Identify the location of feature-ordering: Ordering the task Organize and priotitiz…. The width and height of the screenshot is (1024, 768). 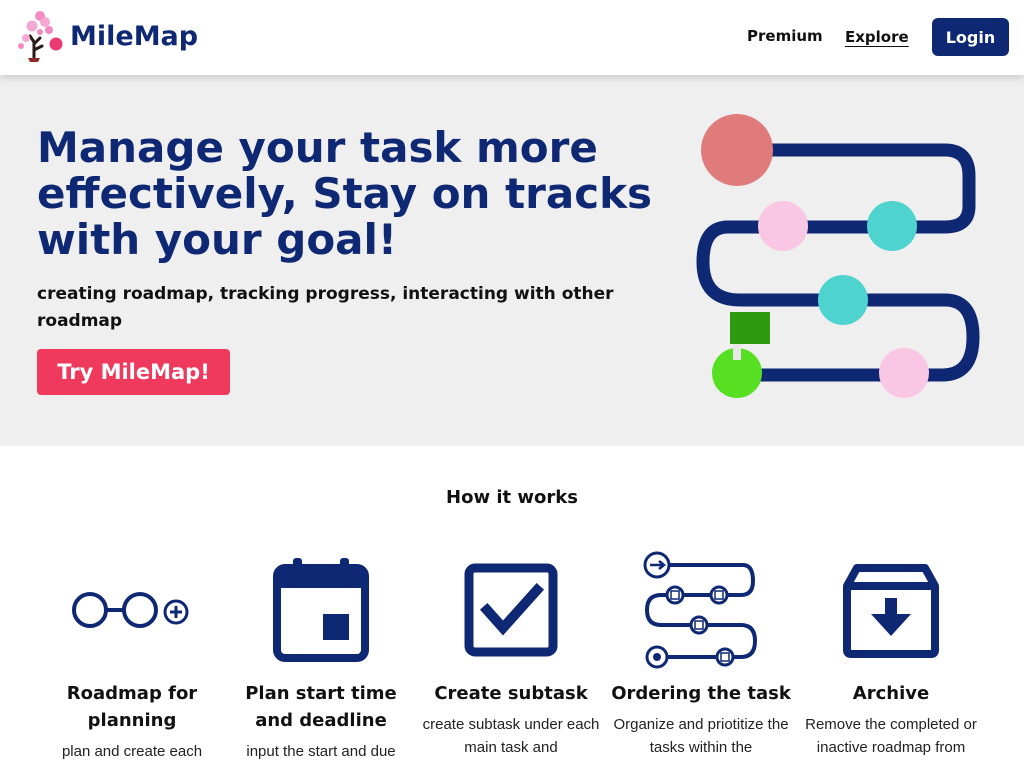
(701, 654).